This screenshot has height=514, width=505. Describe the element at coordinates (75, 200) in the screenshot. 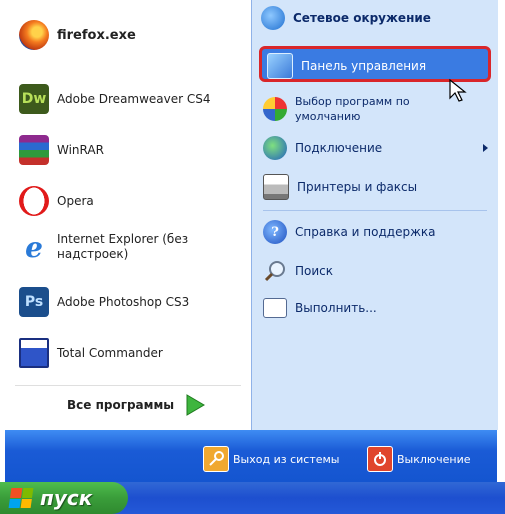

I see `menu-item-label: Opera` at that location.